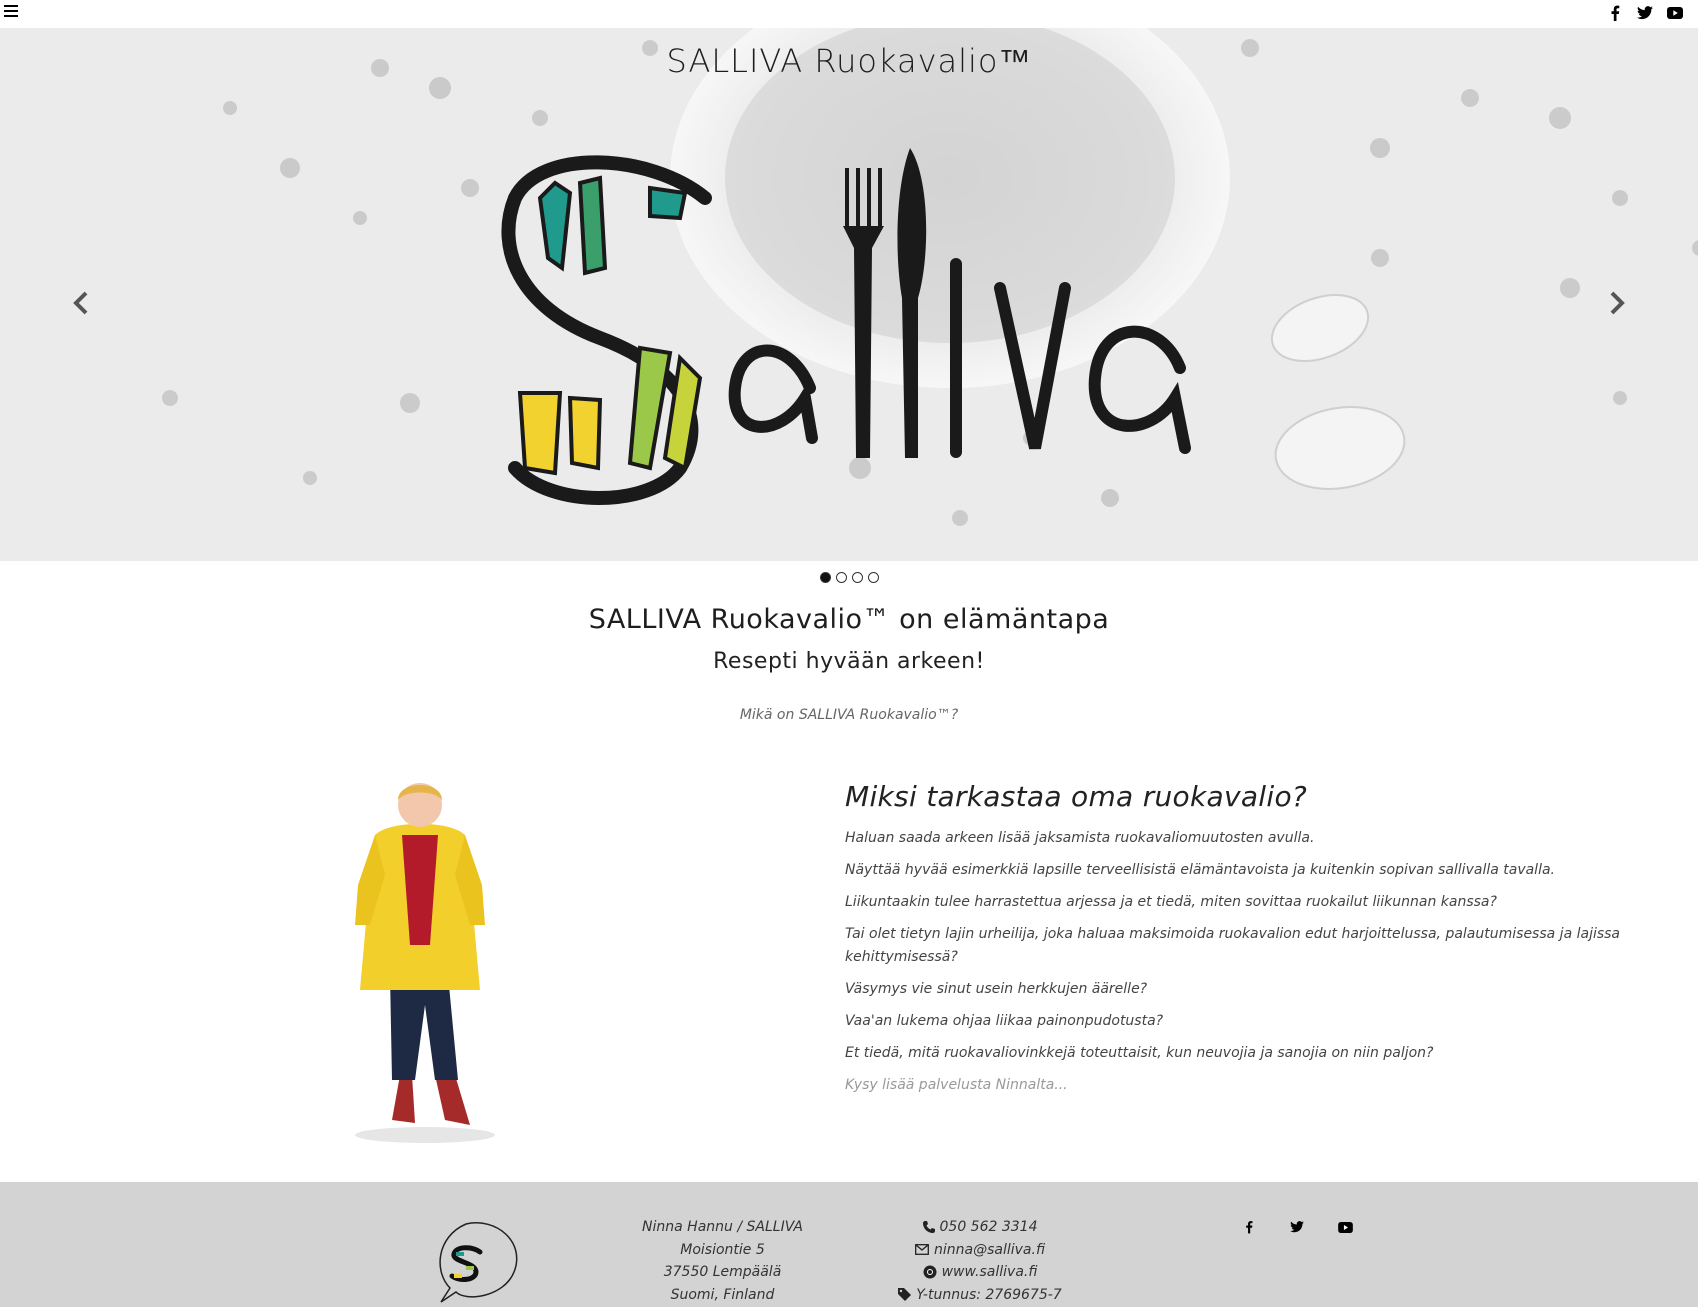  What do you see at coordinates (930, 1272) in the screenshot?
I see `browser-icon` at bounding box center [930, 1272].